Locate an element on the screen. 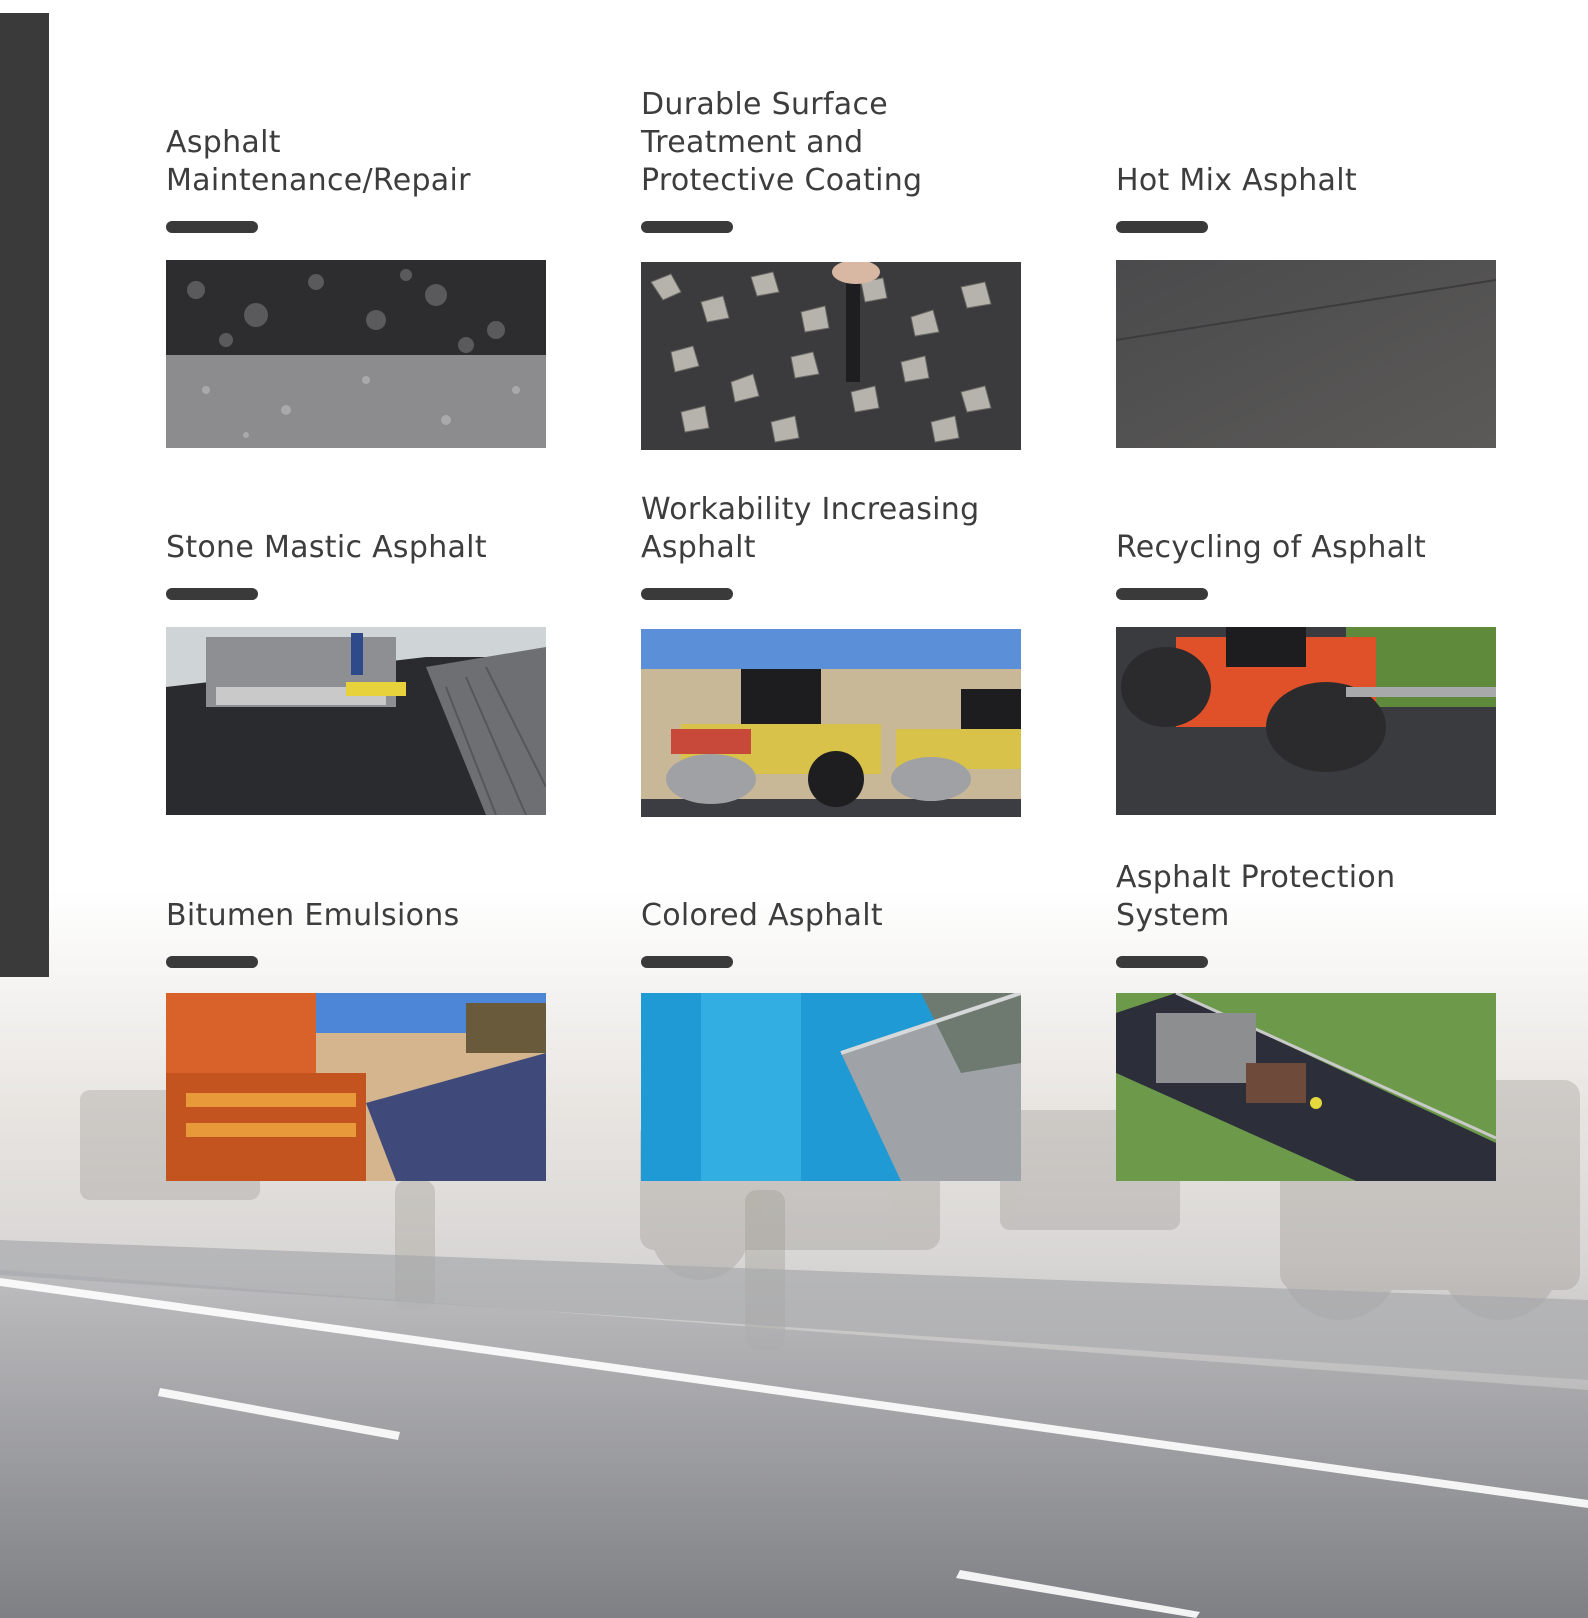  card-asphalt-maintenance: Asphalt Maintenance/Repair is located at coordinates (356, 264).